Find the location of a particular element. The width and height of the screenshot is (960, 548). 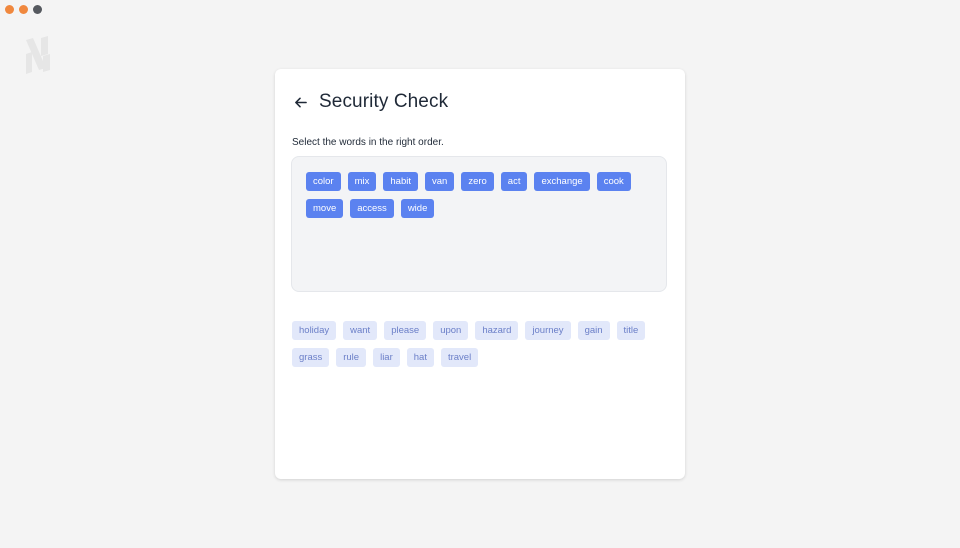

available-word-chip: journey is located at coordinates (548, 330).